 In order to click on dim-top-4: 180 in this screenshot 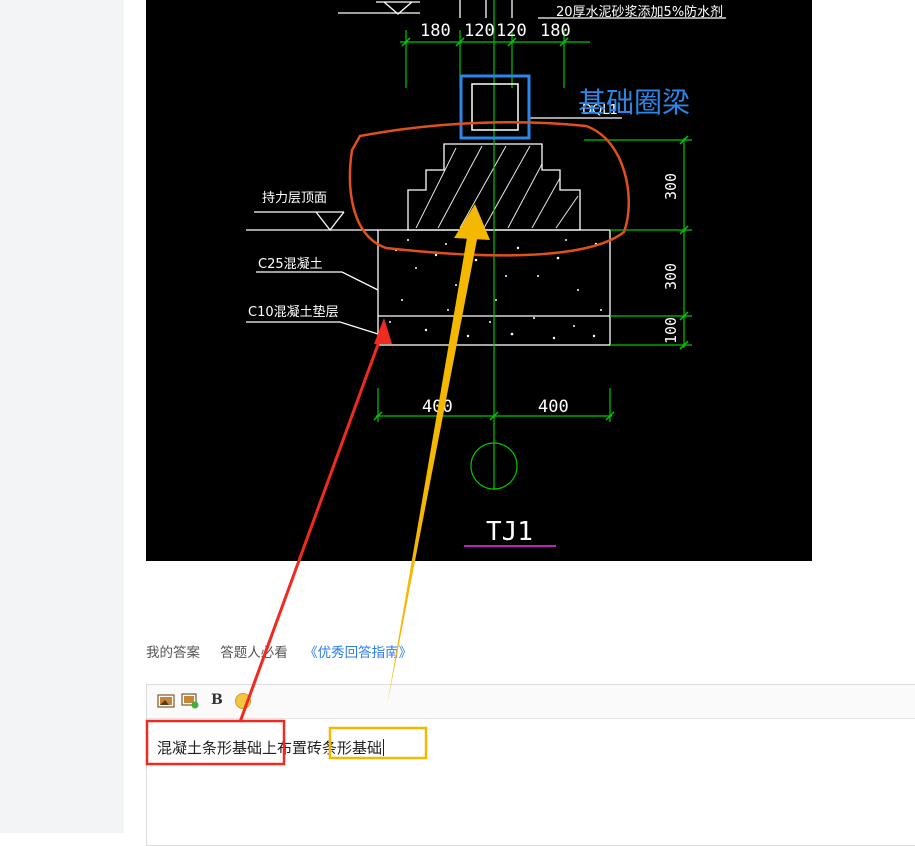, I will do `click(555, 31)`.